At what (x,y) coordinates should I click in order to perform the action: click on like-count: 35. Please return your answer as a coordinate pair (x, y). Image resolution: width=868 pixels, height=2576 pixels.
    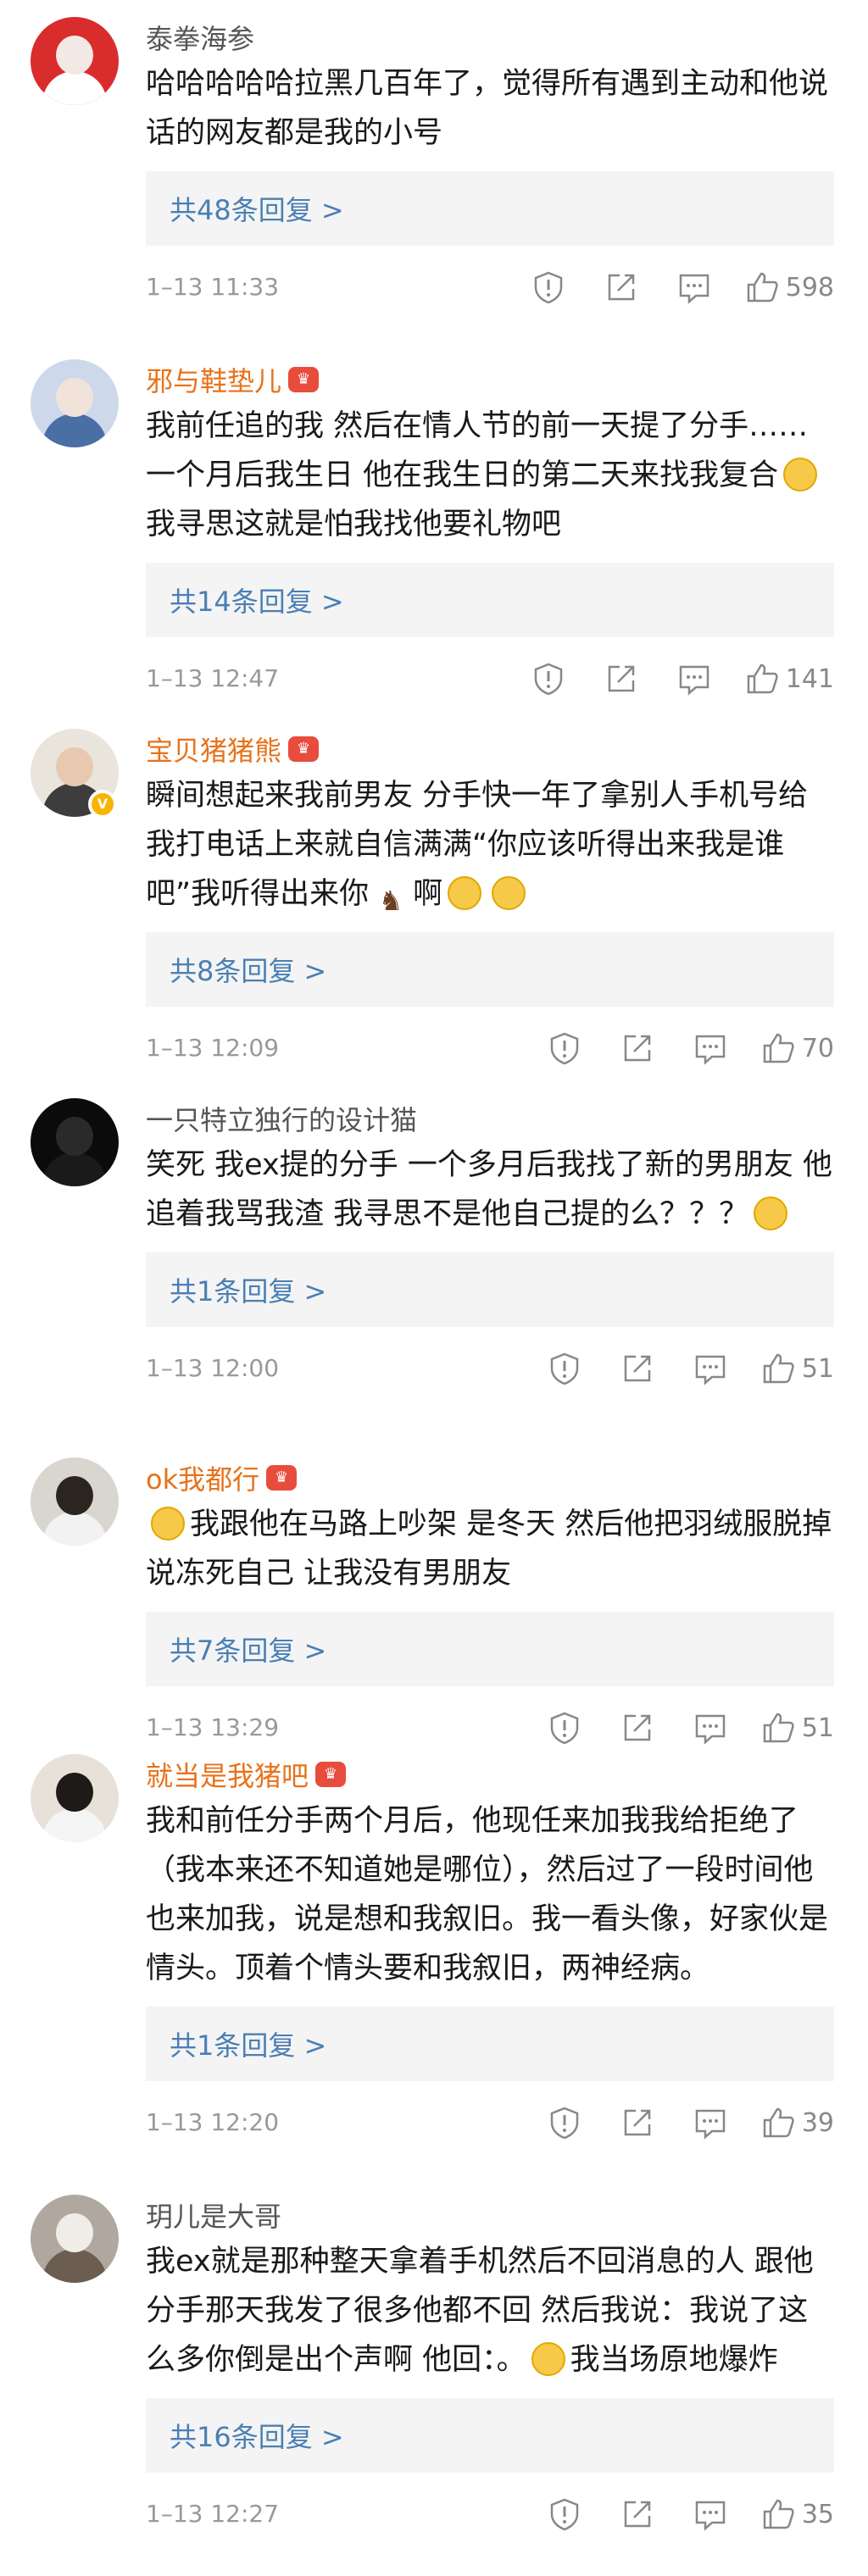
    Looking at the image, I should click on (817, 2514).